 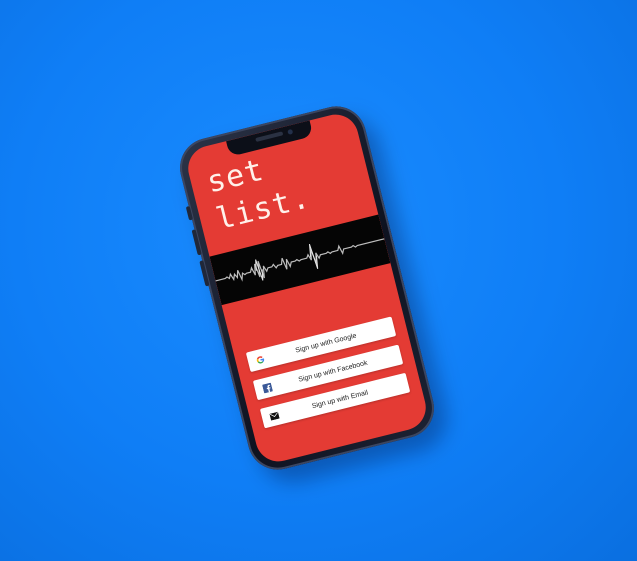 What do you see at coordinates (290, 131) in the screenshot?
I see `front-camera` at bounding box center [290, 131].